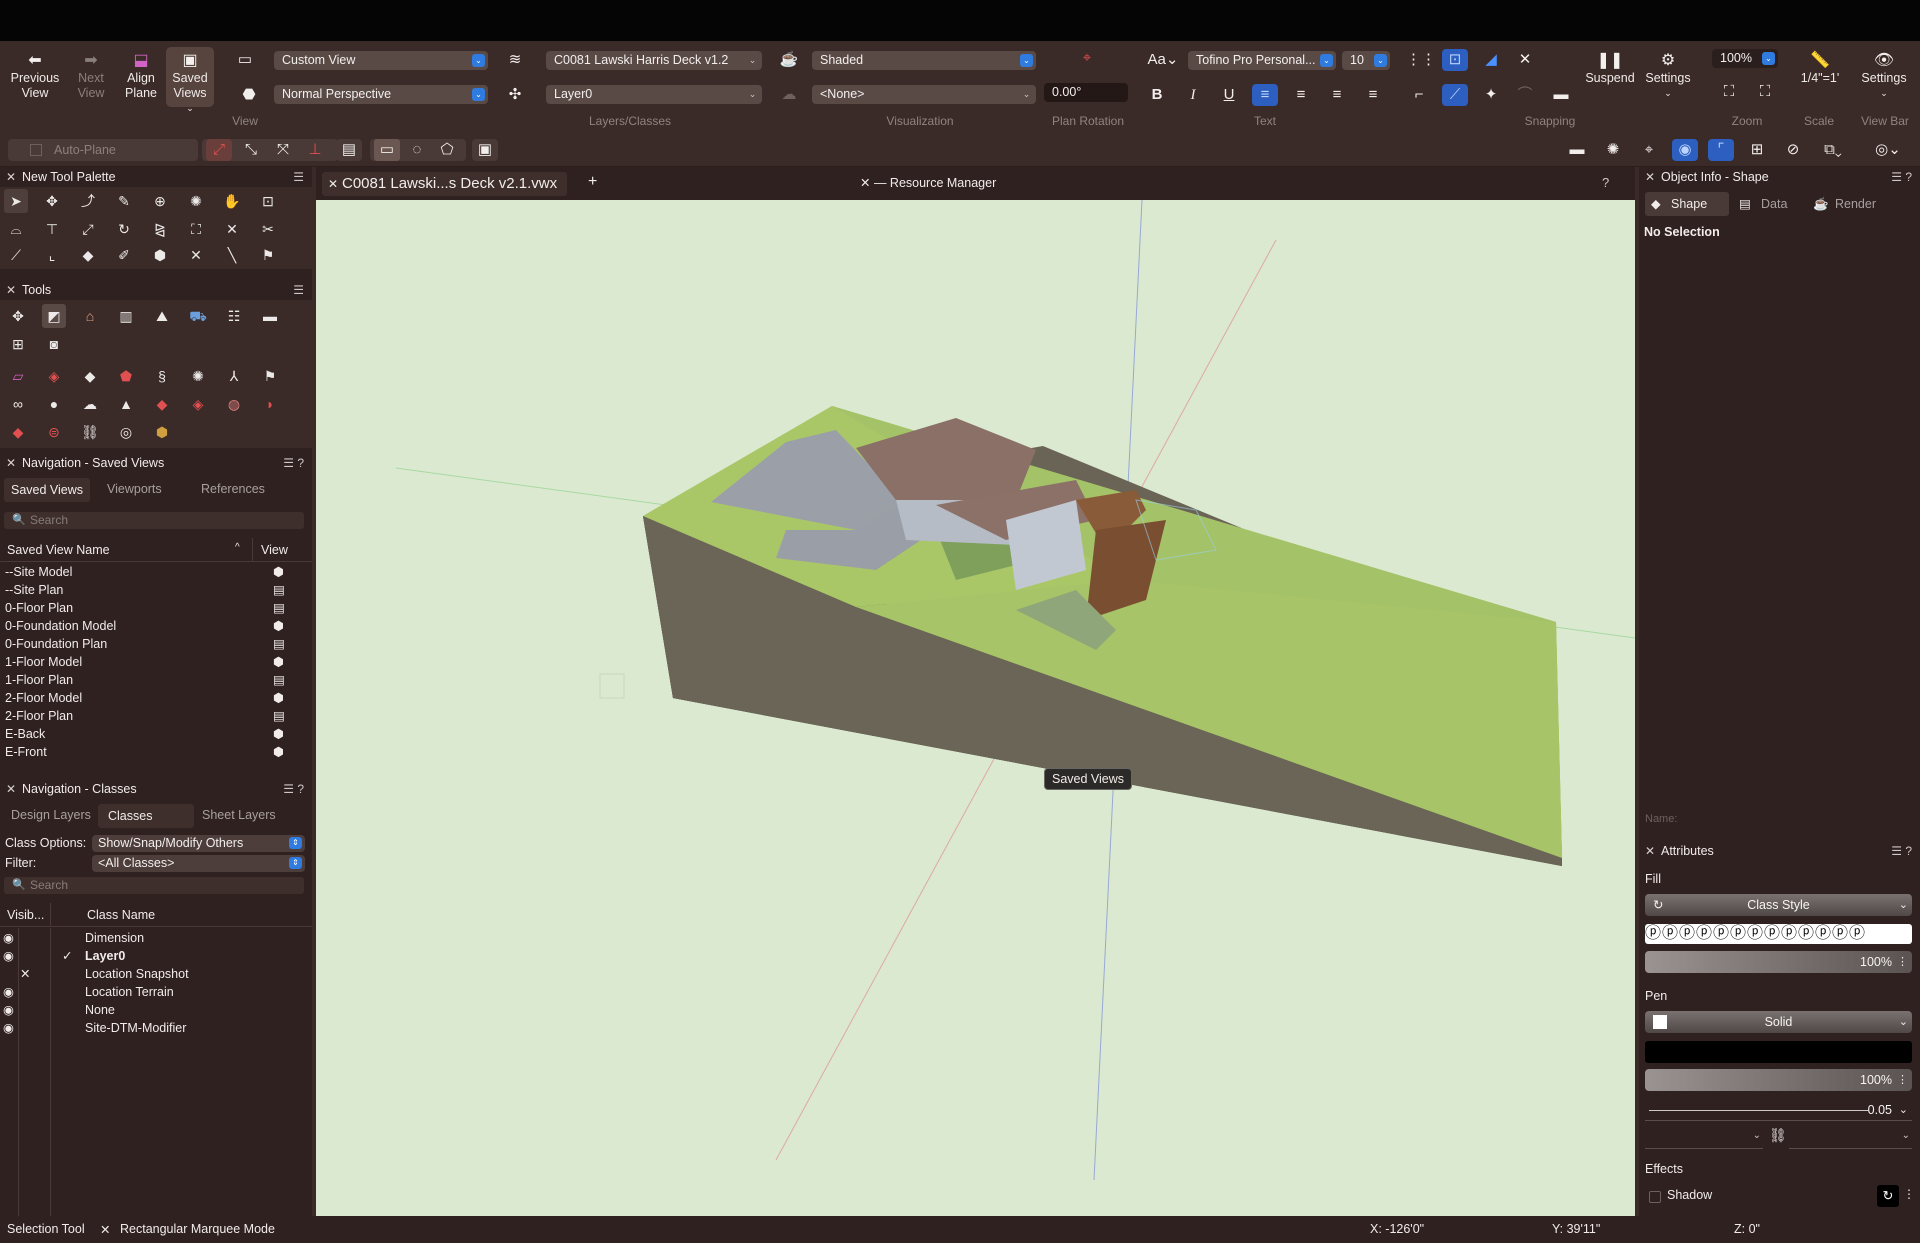 Image resolution: width=1920 pixels, height=1243 pixels. Describe the element at coordinates (1757, 150) in the screenshot. I see `layout-icon: ⊞` at that location.